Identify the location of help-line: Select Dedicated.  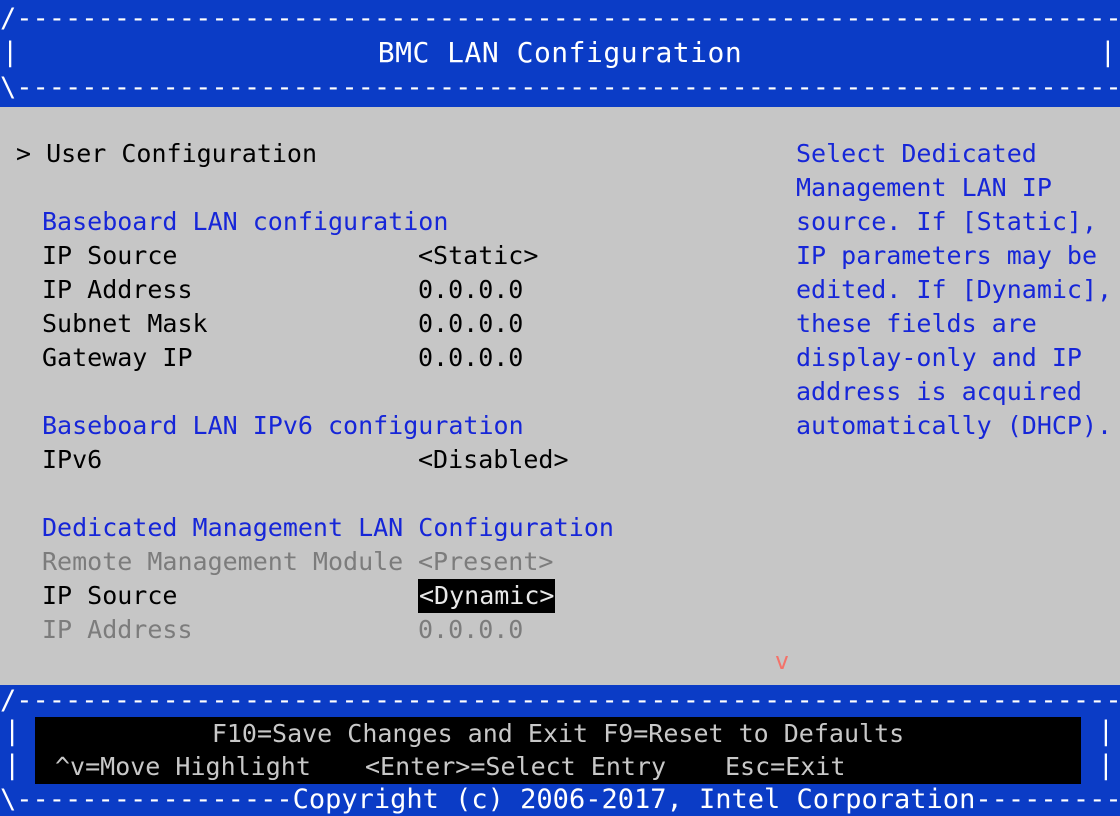
(916, 153).